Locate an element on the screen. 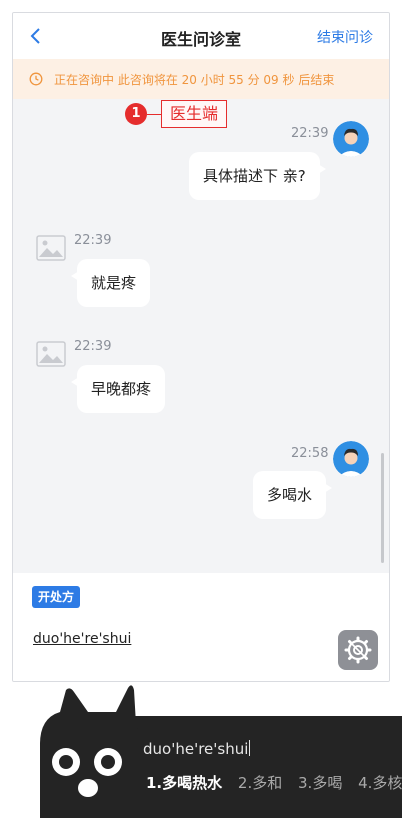 The height and width of the screenshot is (818, 402). nav-bar: 医生问诊室 结束问诊 is located at coordinates (201, 36).